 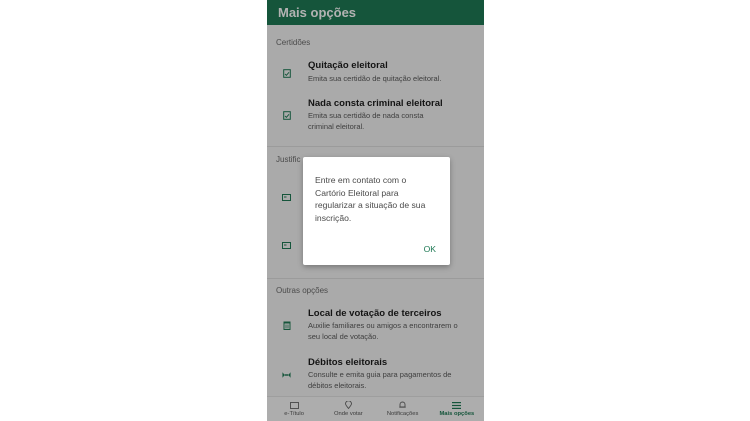 What do you see at coordinates (430, 249) in the screenshot?
I see `ok-button: OK` at bounding box center [430, 249].